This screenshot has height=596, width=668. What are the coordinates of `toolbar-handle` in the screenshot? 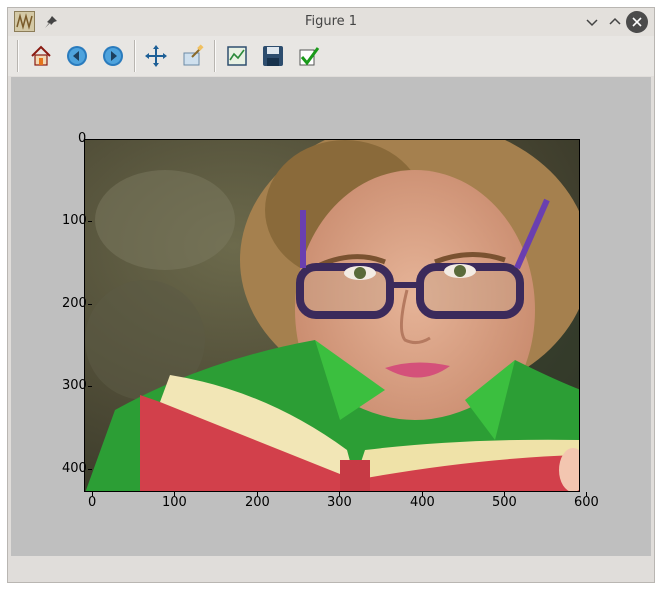 It's located at (18, 56).